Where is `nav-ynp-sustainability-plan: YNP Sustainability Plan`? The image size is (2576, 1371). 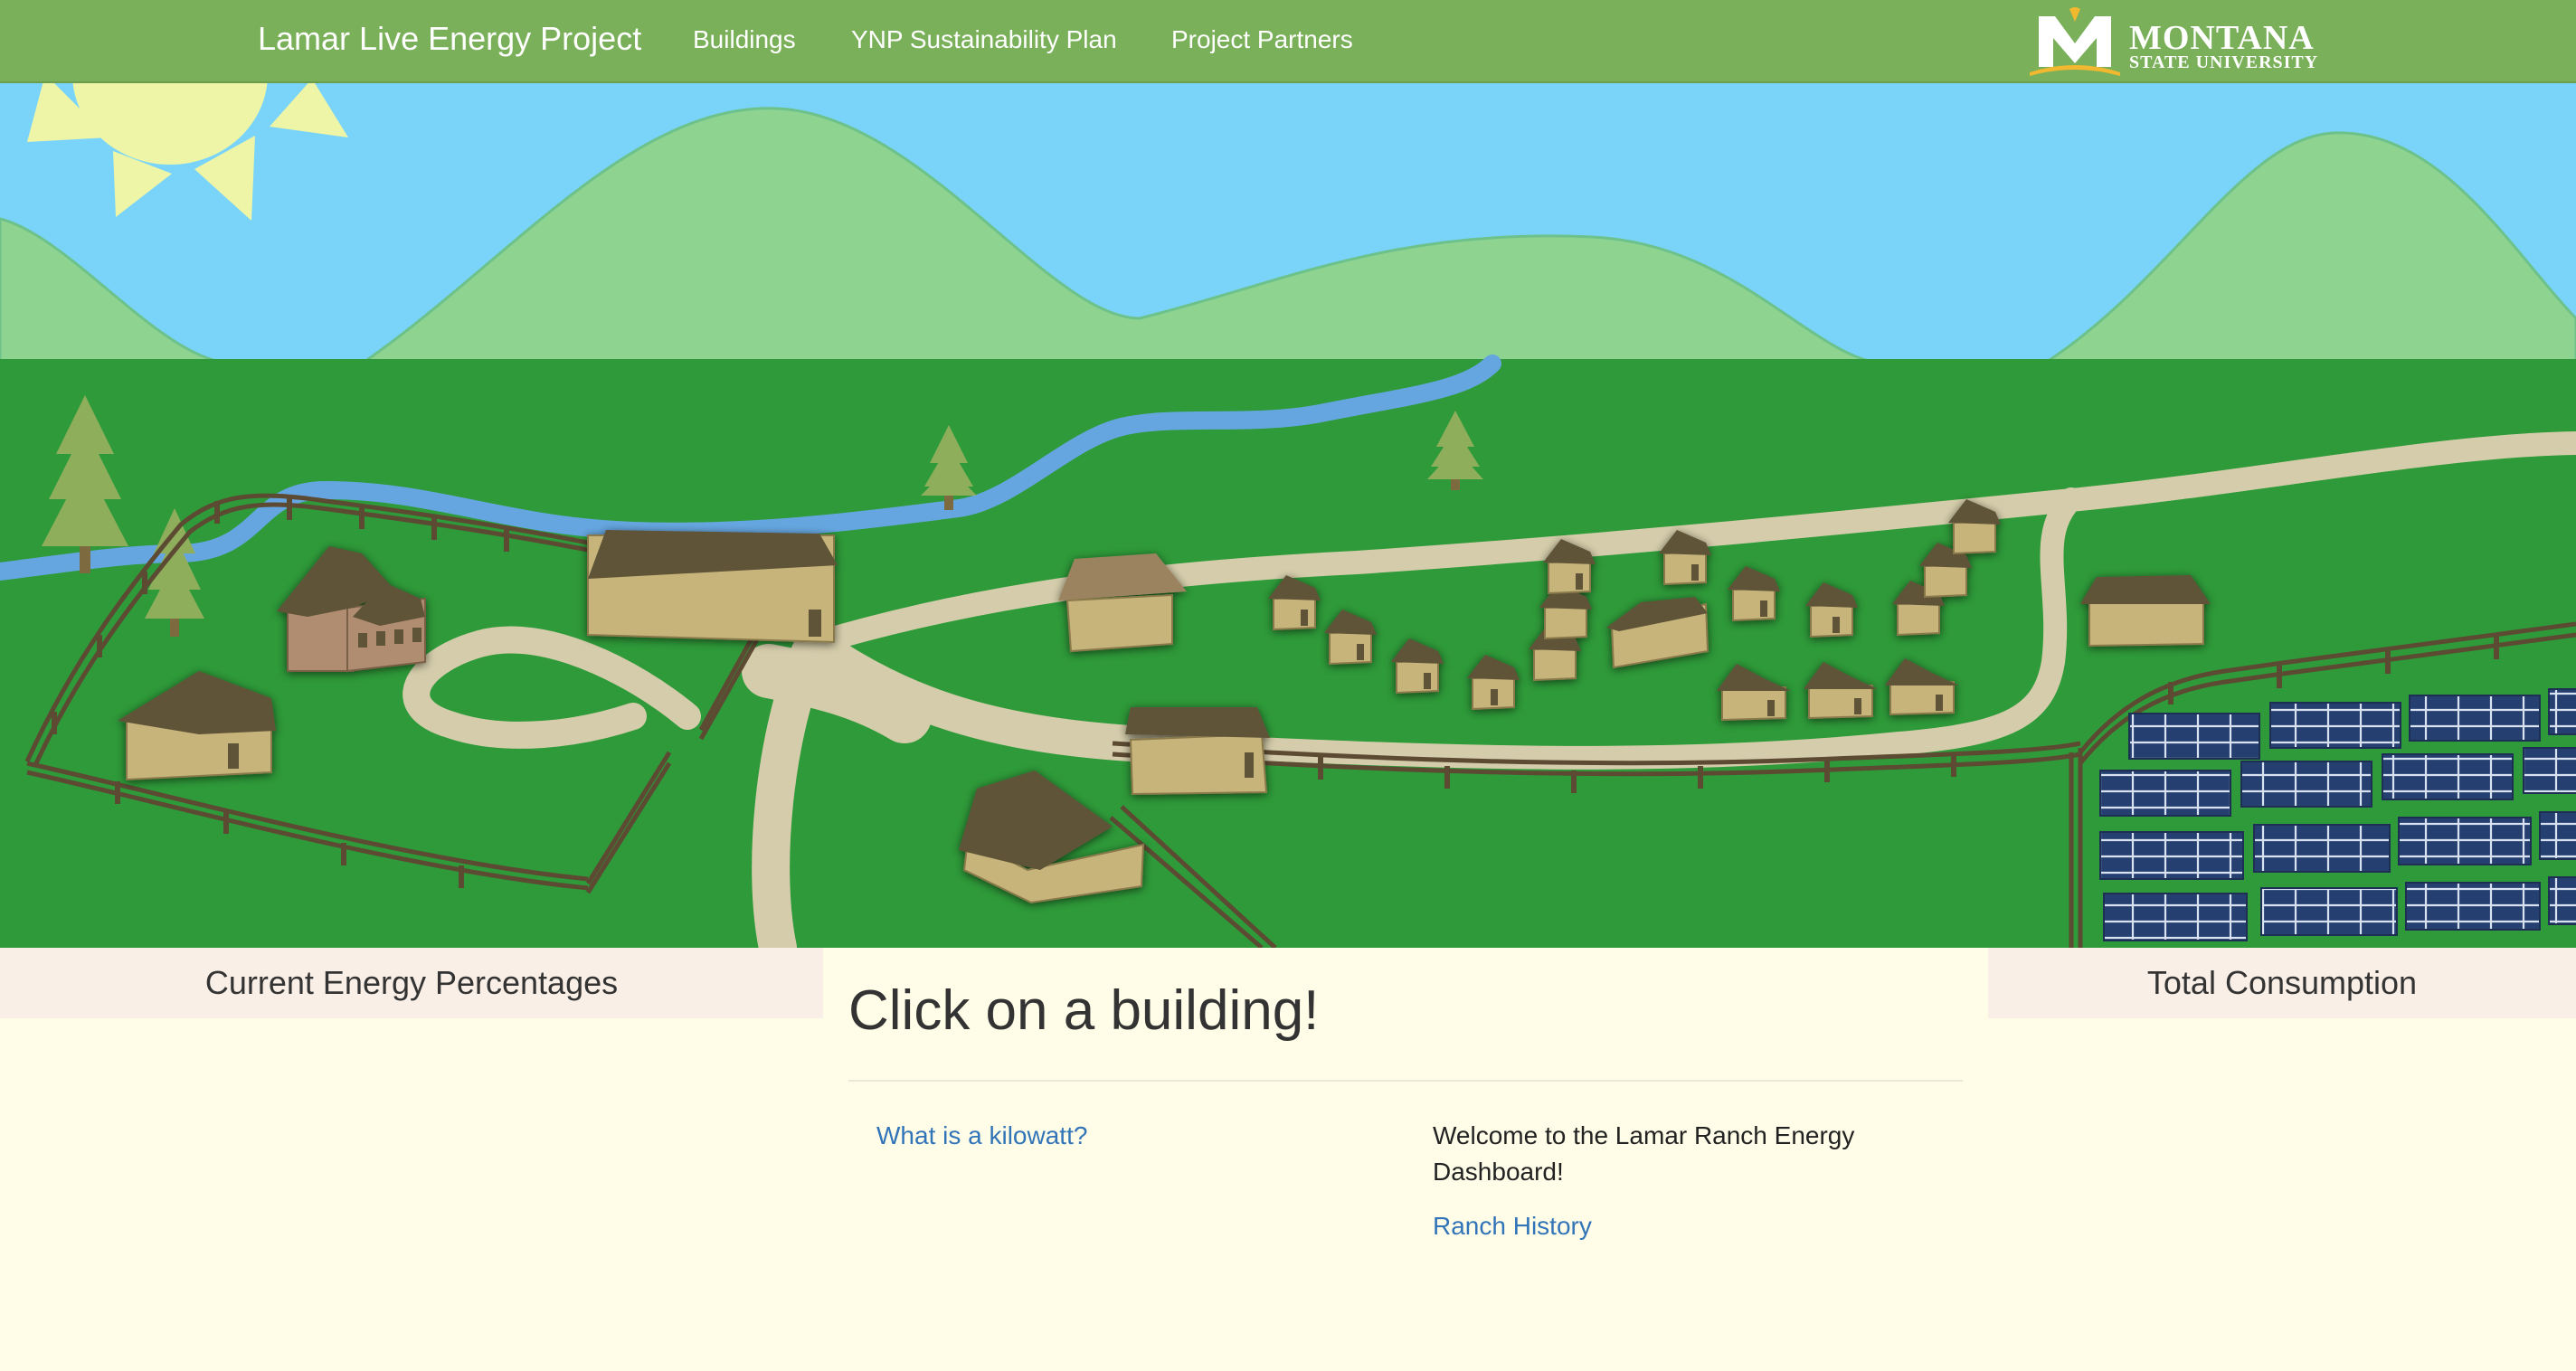
nav-ynp-sustainability-plan: YNP Sustainability Plan is located at coordinates (984, 39).